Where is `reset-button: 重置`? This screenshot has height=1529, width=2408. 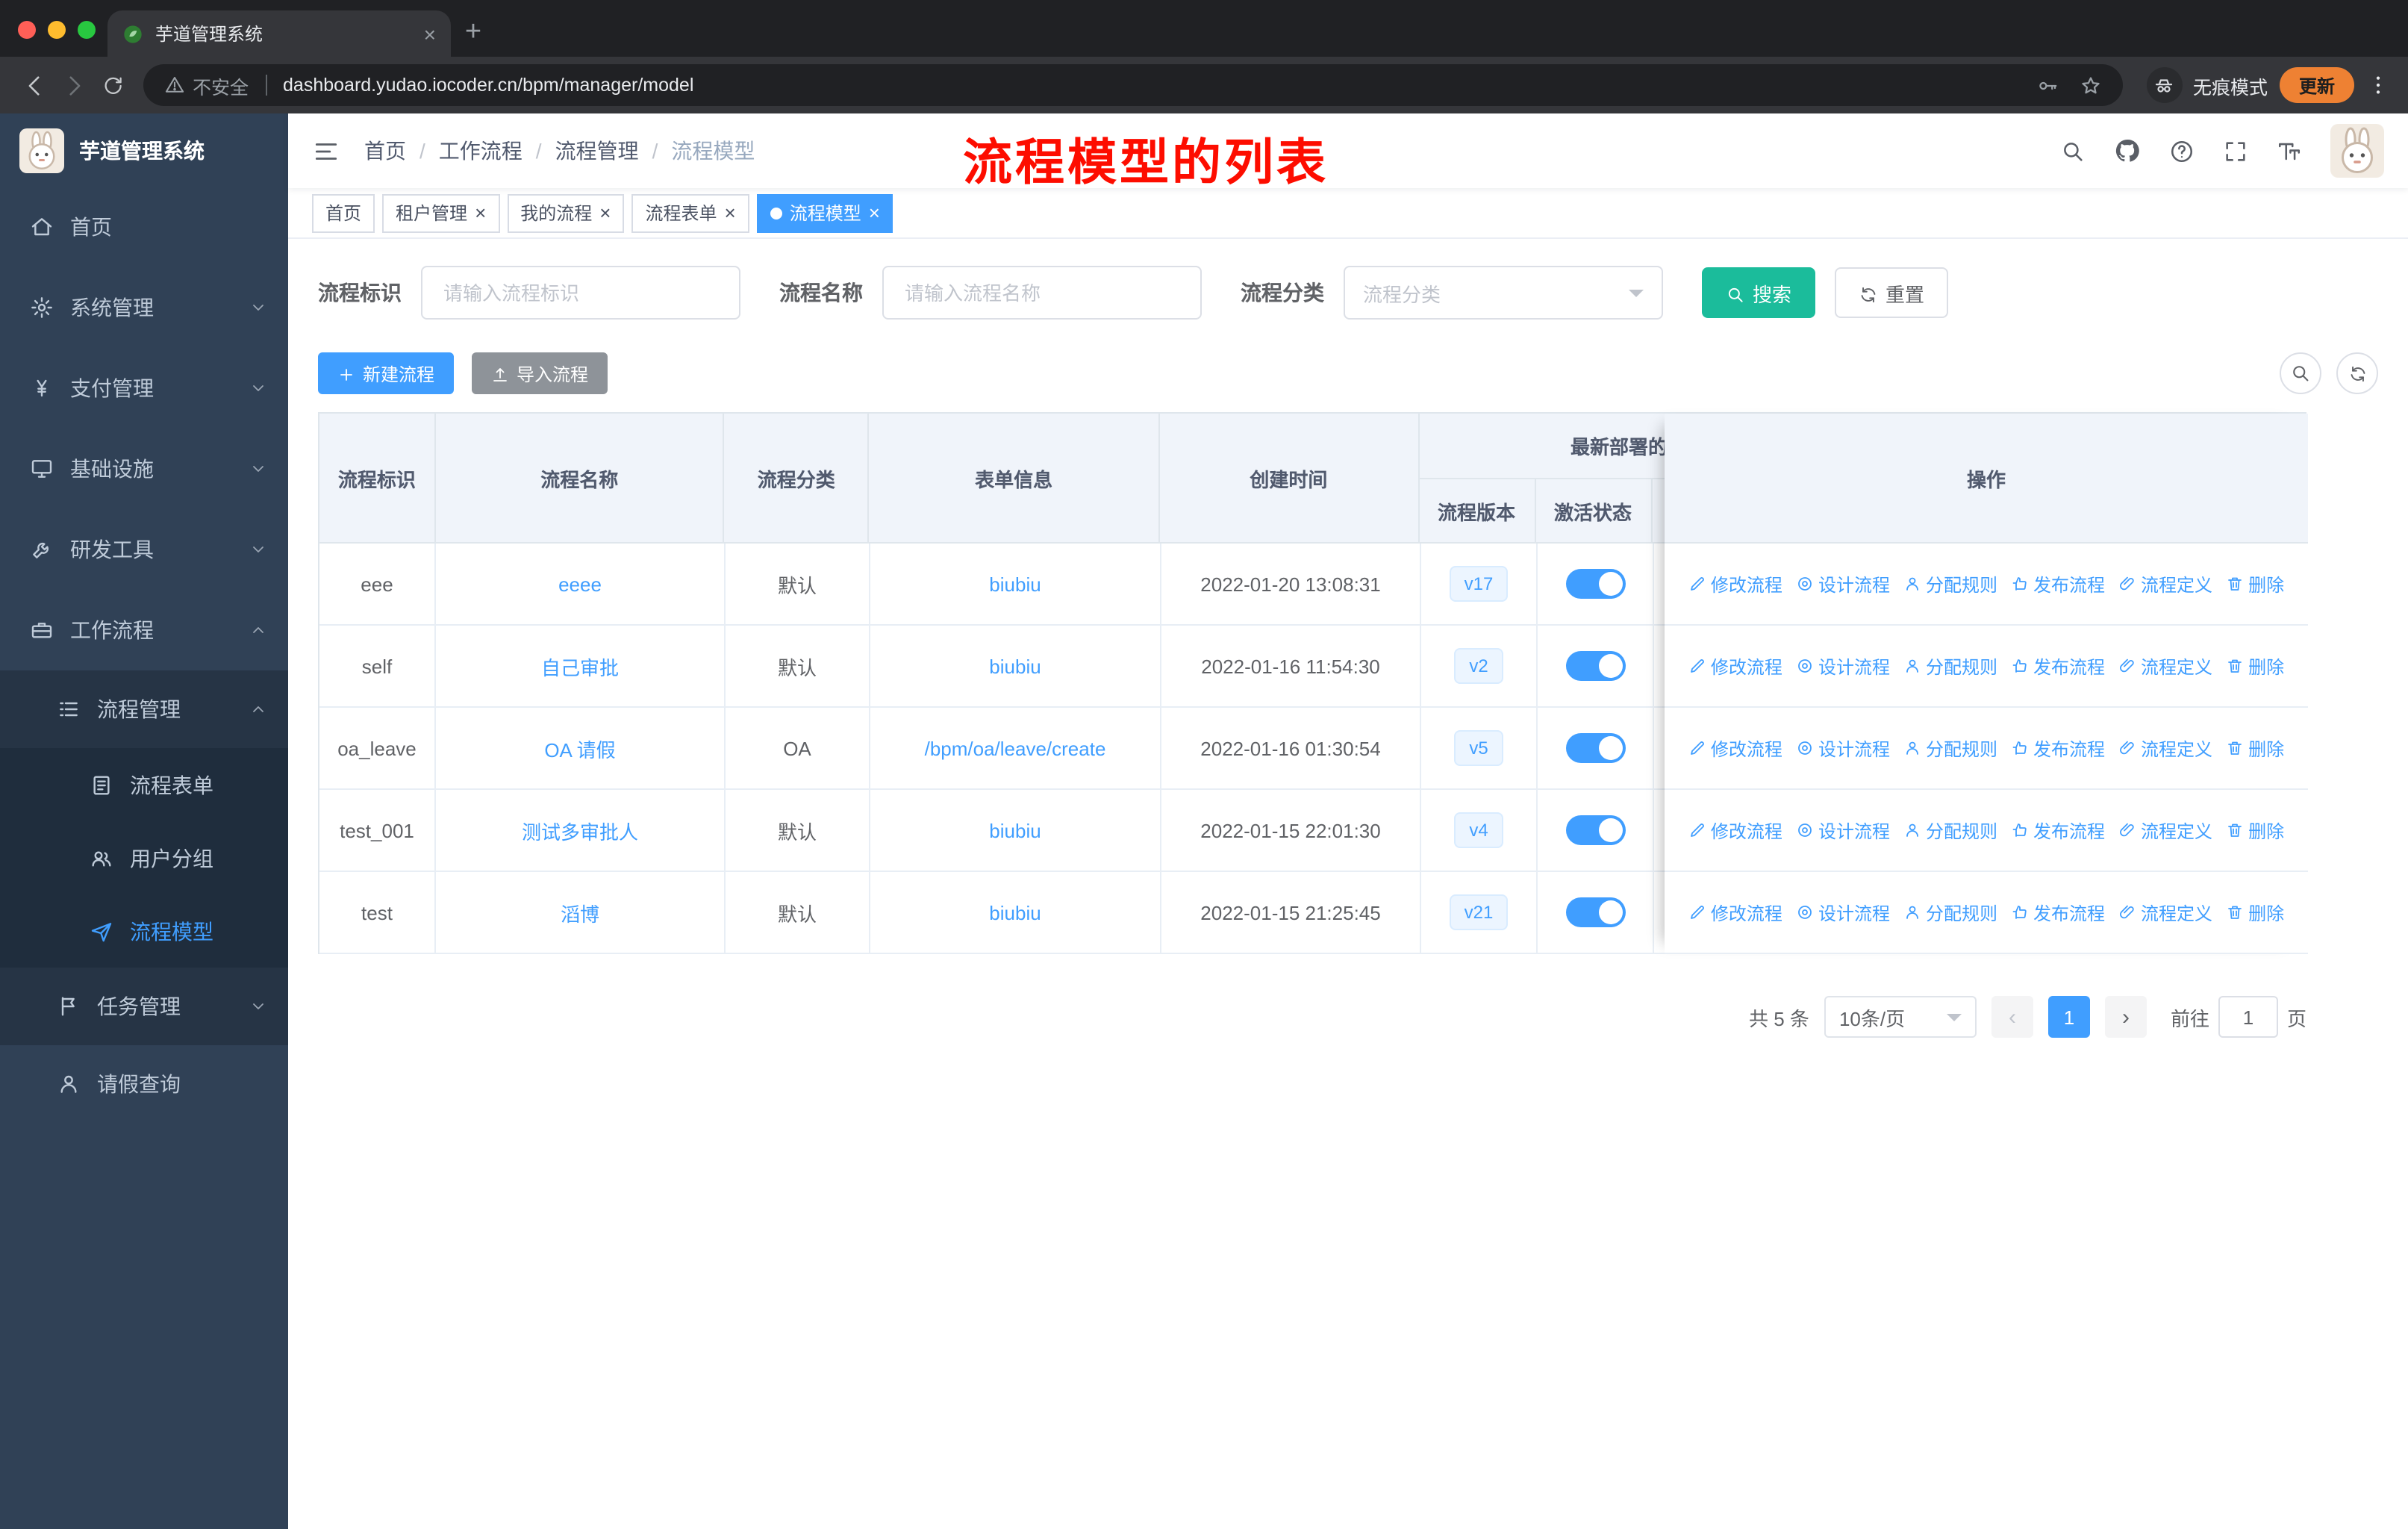 reset-button: 重置 is located at coordinates (1892, 293).